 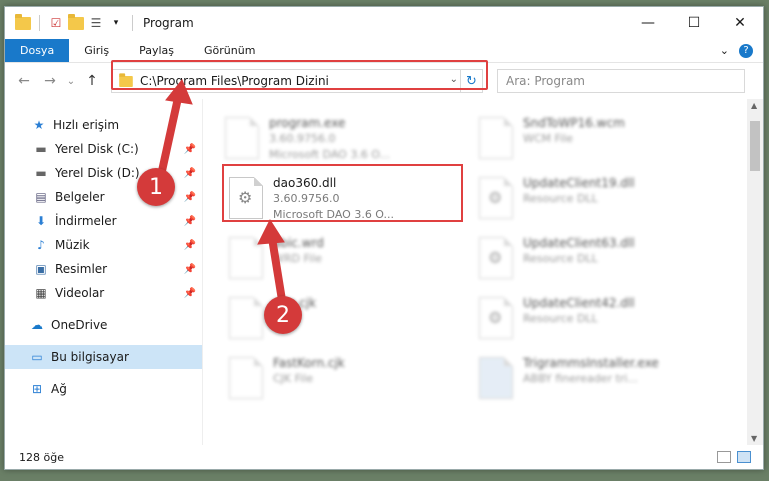 I want to click on forward-button: →, so click(x=50, y=81).